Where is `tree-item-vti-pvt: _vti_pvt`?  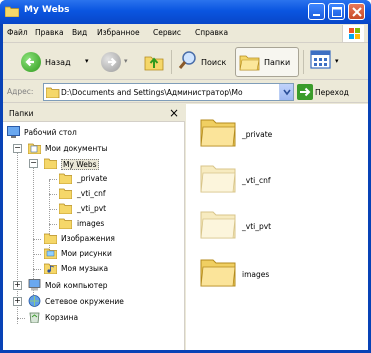 tree-item-vti-pvt: _vti_pvt is located at coordinates (109, 209).